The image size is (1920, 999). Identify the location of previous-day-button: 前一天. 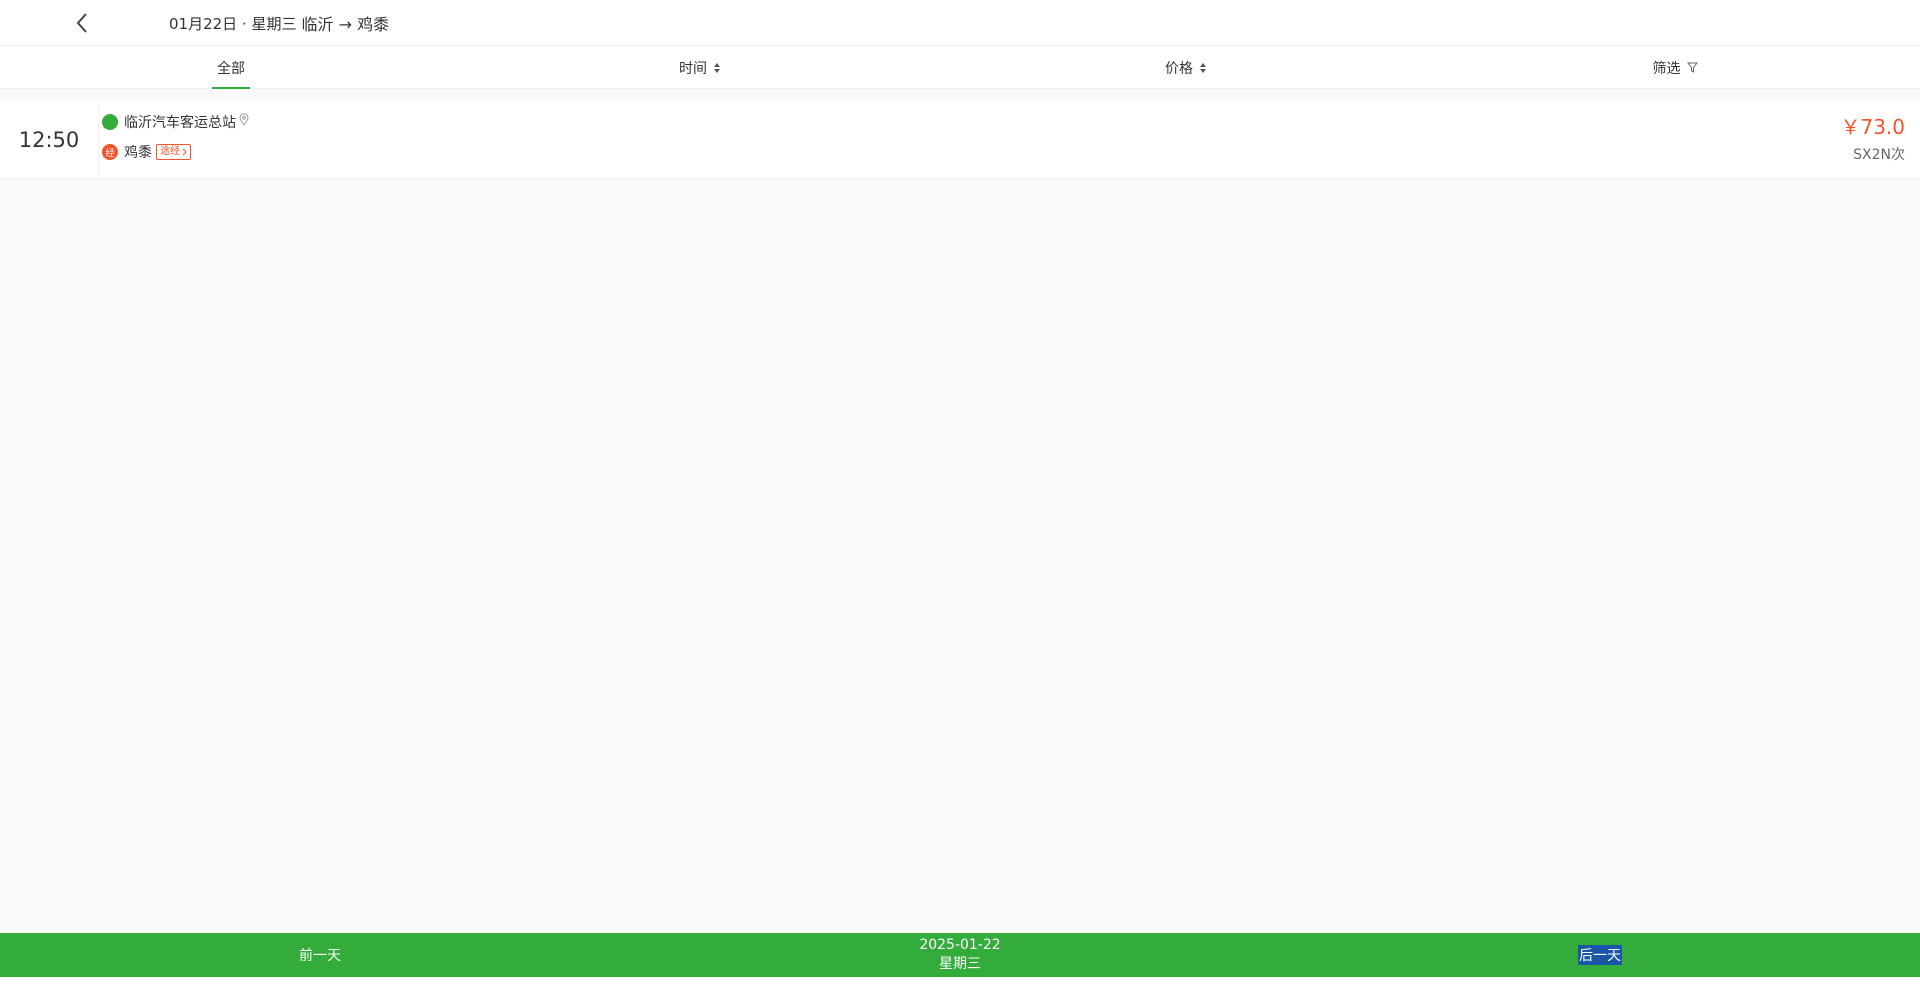
(320, 955).